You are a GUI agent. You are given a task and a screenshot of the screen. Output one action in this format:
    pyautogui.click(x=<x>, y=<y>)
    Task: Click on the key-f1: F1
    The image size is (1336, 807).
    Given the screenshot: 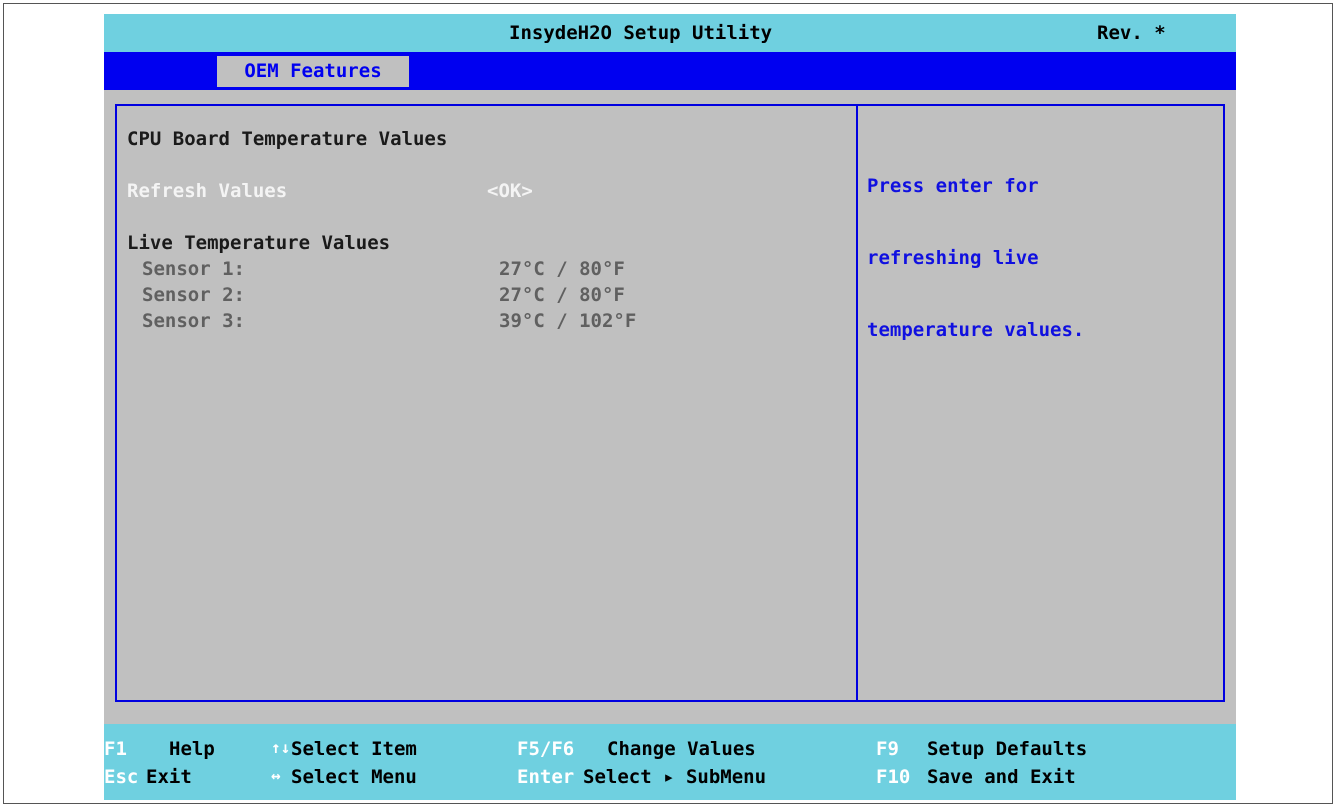 What is the action you would take?
    pyautogui.click(x=115, y=749)
    